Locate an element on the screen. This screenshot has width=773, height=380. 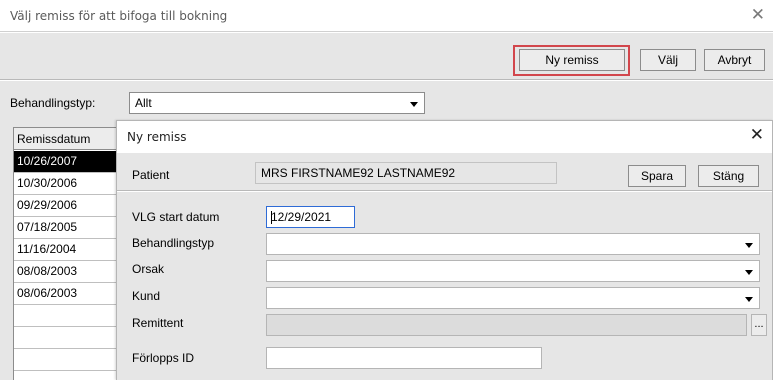
outer-toolbar: Ny remiss Välj Avbryt is located at coordinates (386, 56).